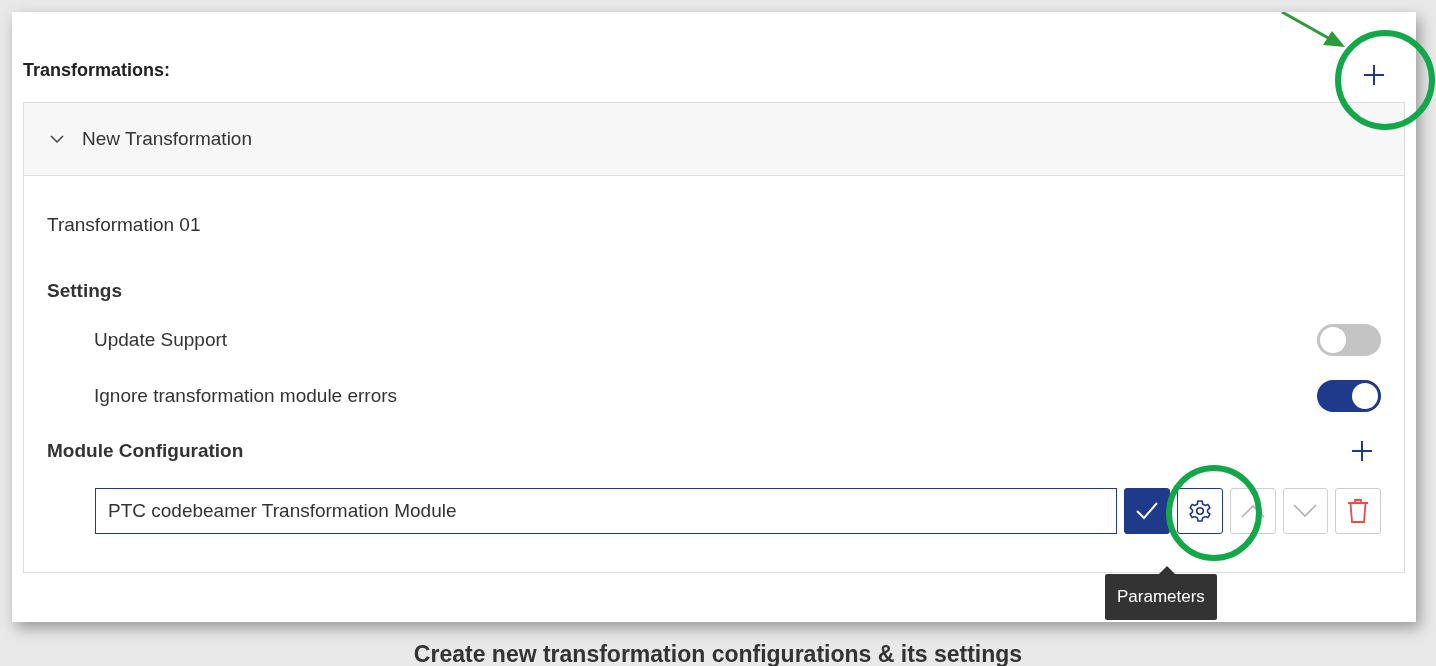 The height and width of the screenshot is (666, 1436). What do you see at coordinates (718, 653) in the screenshot?
I see `caption: Create new transformation configurations & its settings` at bounding box center [718, 653].